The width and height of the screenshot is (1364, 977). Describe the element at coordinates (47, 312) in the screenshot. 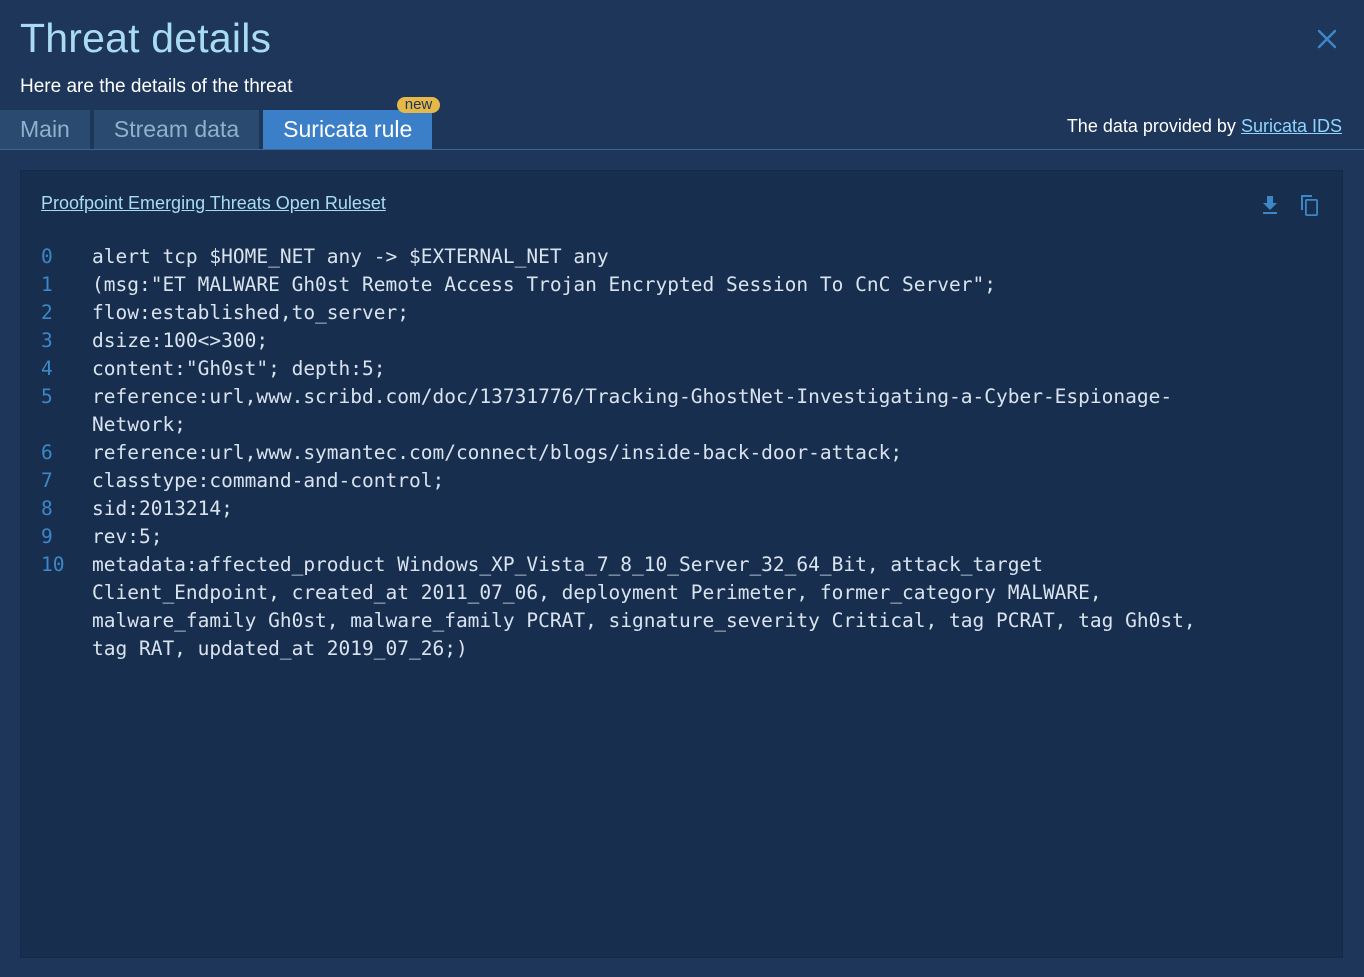

I see `line-number: 2` at that location.